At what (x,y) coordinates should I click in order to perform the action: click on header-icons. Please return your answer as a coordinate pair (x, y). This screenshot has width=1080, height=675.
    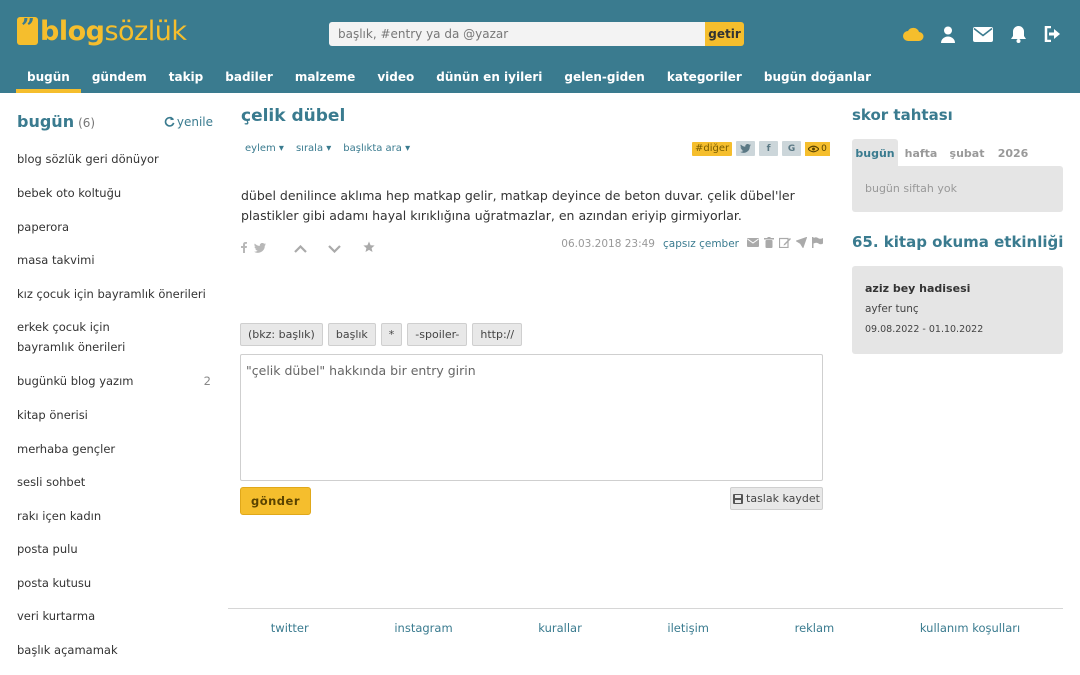
    Looking at the image, I should click on (983, 34).